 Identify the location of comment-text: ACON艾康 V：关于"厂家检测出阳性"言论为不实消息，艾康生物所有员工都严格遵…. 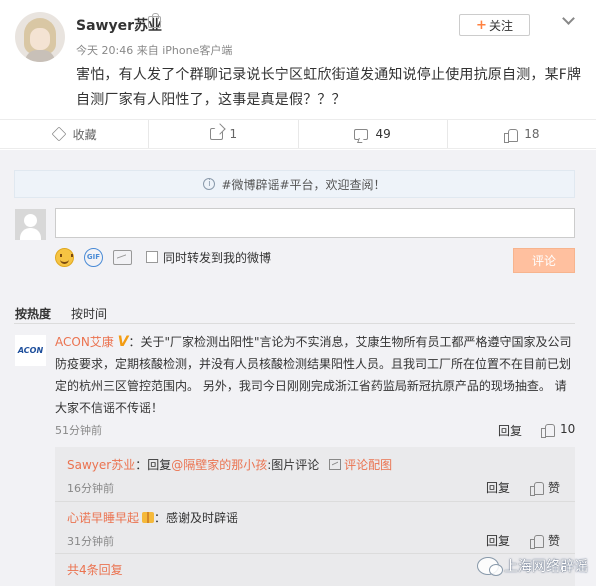
(313, 374).